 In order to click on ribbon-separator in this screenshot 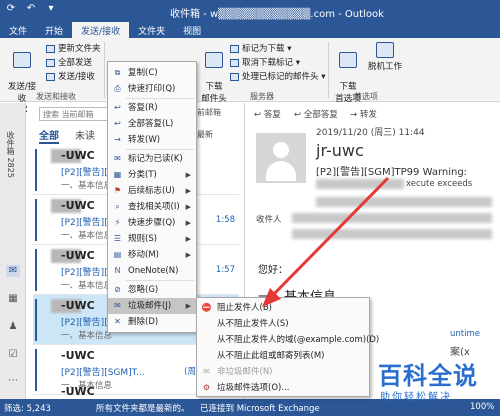, I will do `click(104, 70)`.